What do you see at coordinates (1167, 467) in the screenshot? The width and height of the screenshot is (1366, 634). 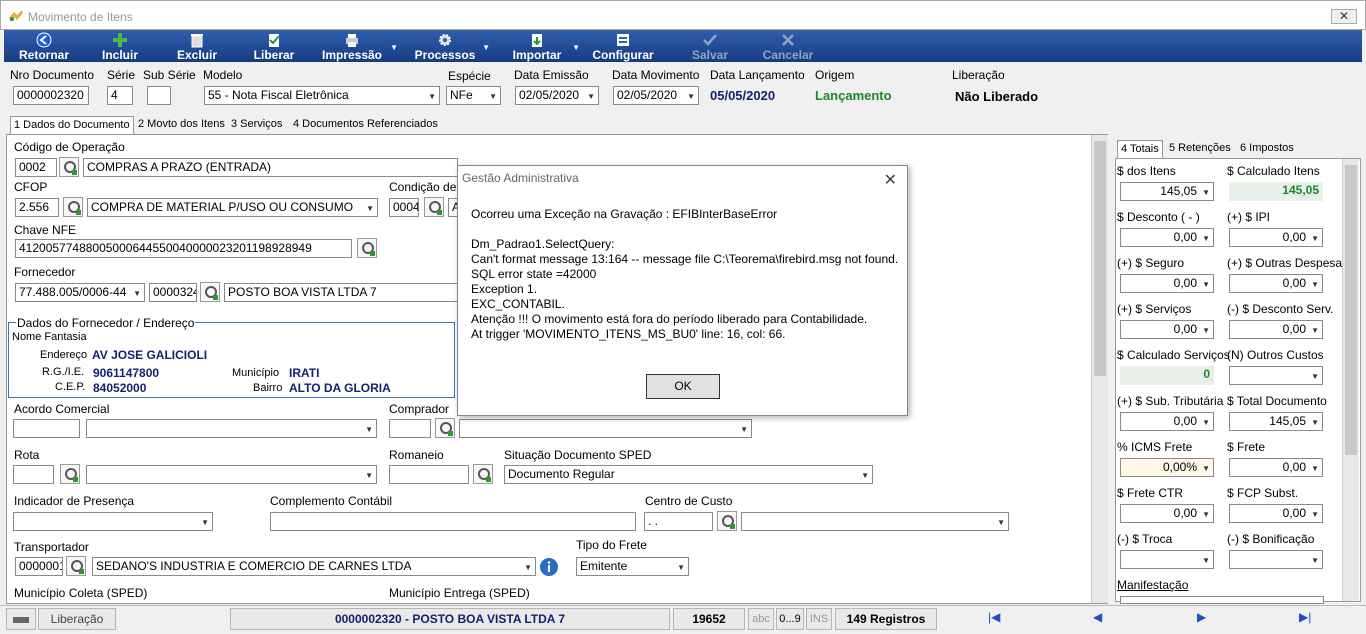 I see `total-field-value: 0,00%` at bounding box center [1167, 467].